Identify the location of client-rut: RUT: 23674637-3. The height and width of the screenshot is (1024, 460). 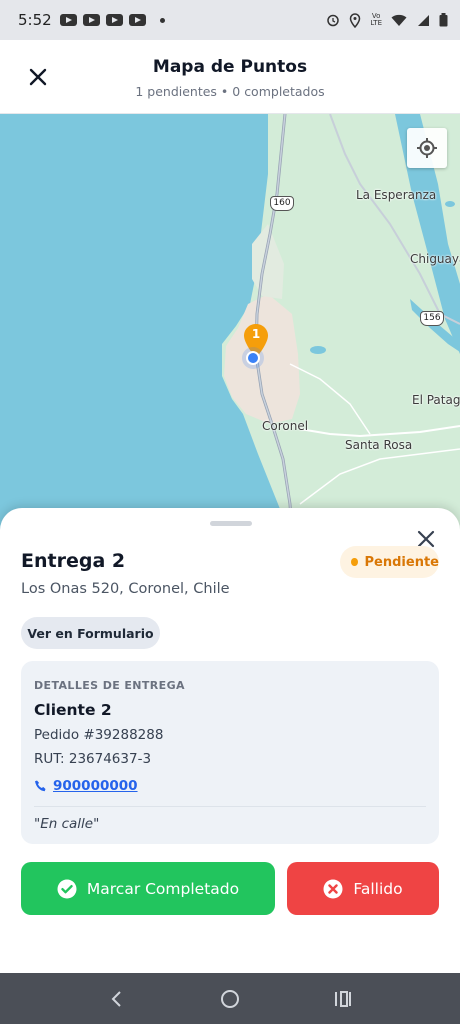
(93, 759).